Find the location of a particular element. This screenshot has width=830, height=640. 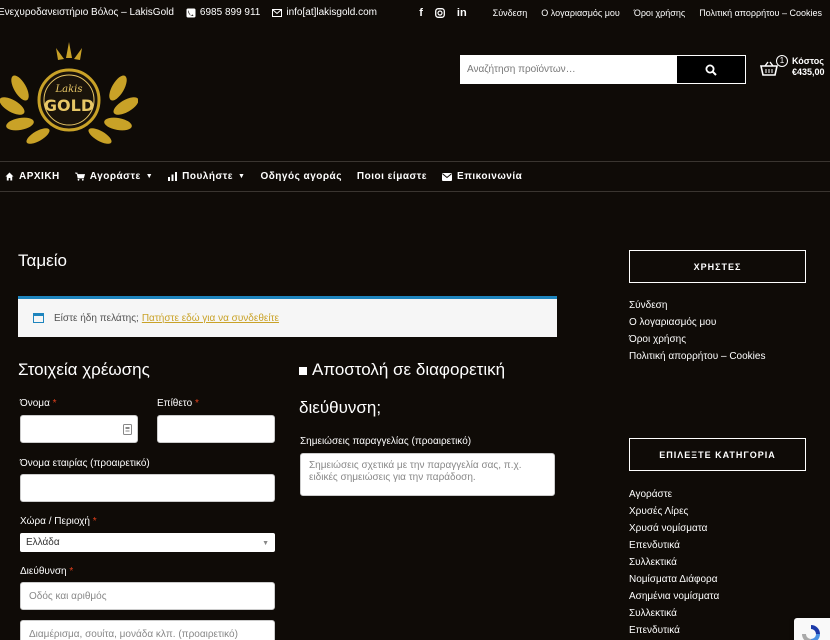

logo-script: Lakis is located at coordinates (69, 89).